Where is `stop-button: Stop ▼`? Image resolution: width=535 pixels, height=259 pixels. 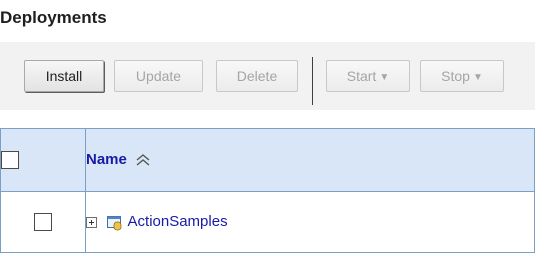
stop-button: Stop ▼ is located at coordinates (462, 76).